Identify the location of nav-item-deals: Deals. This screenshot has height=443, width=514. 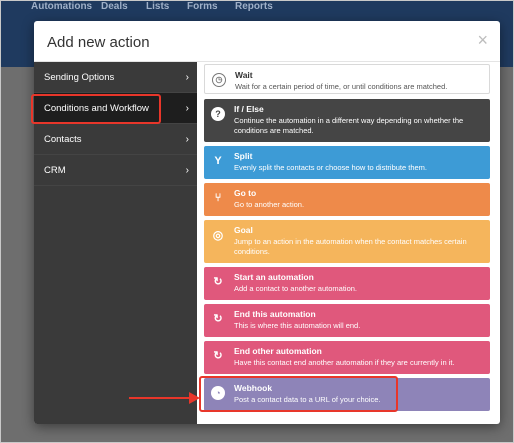
(114, 6).